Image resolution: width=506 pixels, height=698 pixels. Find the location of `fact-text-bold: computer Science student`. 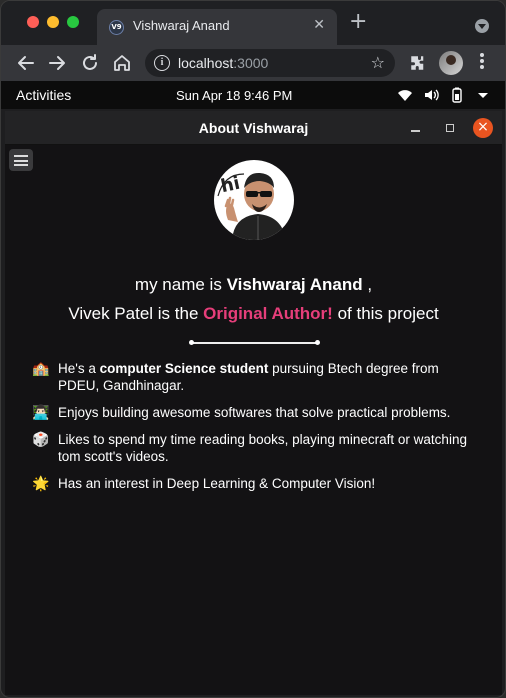

fact-text-bold: computer Science student is located at coordinates (184, 368).